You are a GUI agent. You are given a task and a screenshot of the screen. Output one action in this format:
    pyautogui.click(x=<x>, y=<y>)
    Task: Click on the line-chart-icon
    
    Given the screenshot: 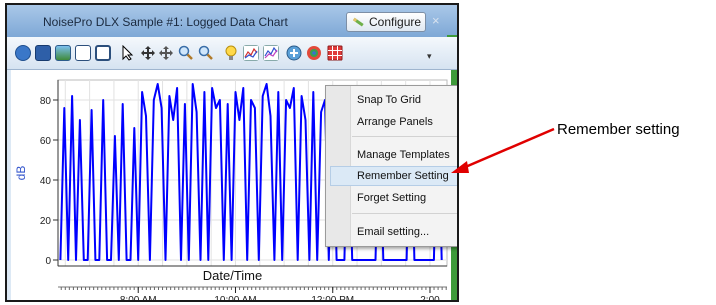 What is the action you would take?
    pyautogui.click(x=251, y=53)
    